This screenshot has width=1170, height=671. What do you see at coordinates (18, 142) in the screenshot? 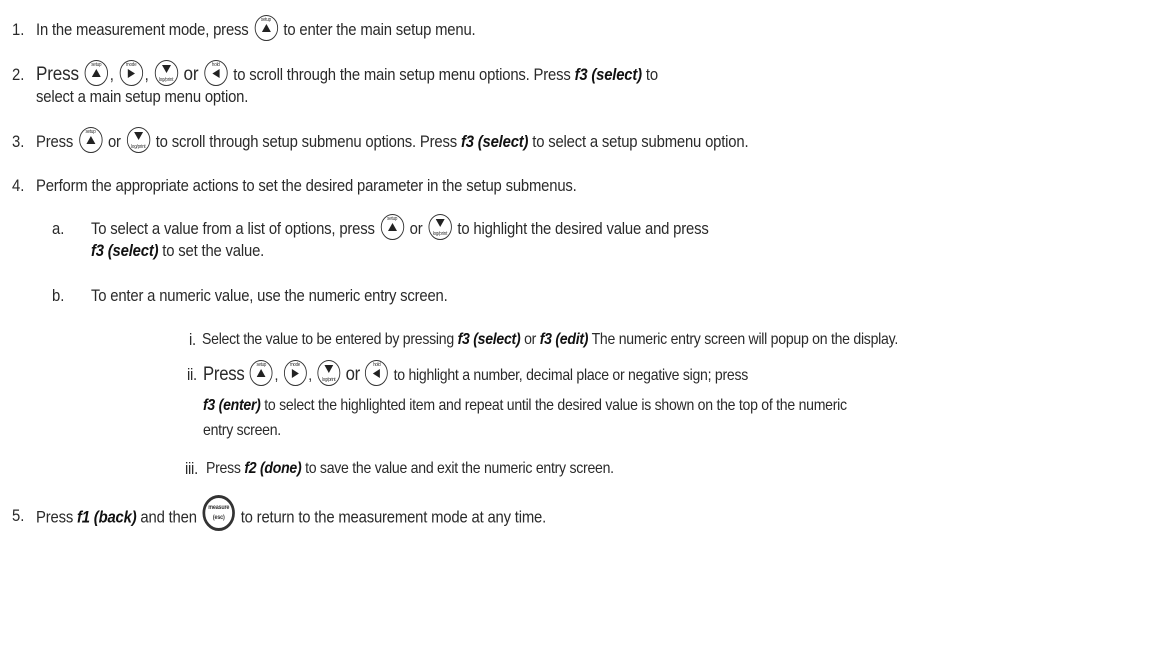
I see `step-number: 3.` at bounding box center [18, 142].